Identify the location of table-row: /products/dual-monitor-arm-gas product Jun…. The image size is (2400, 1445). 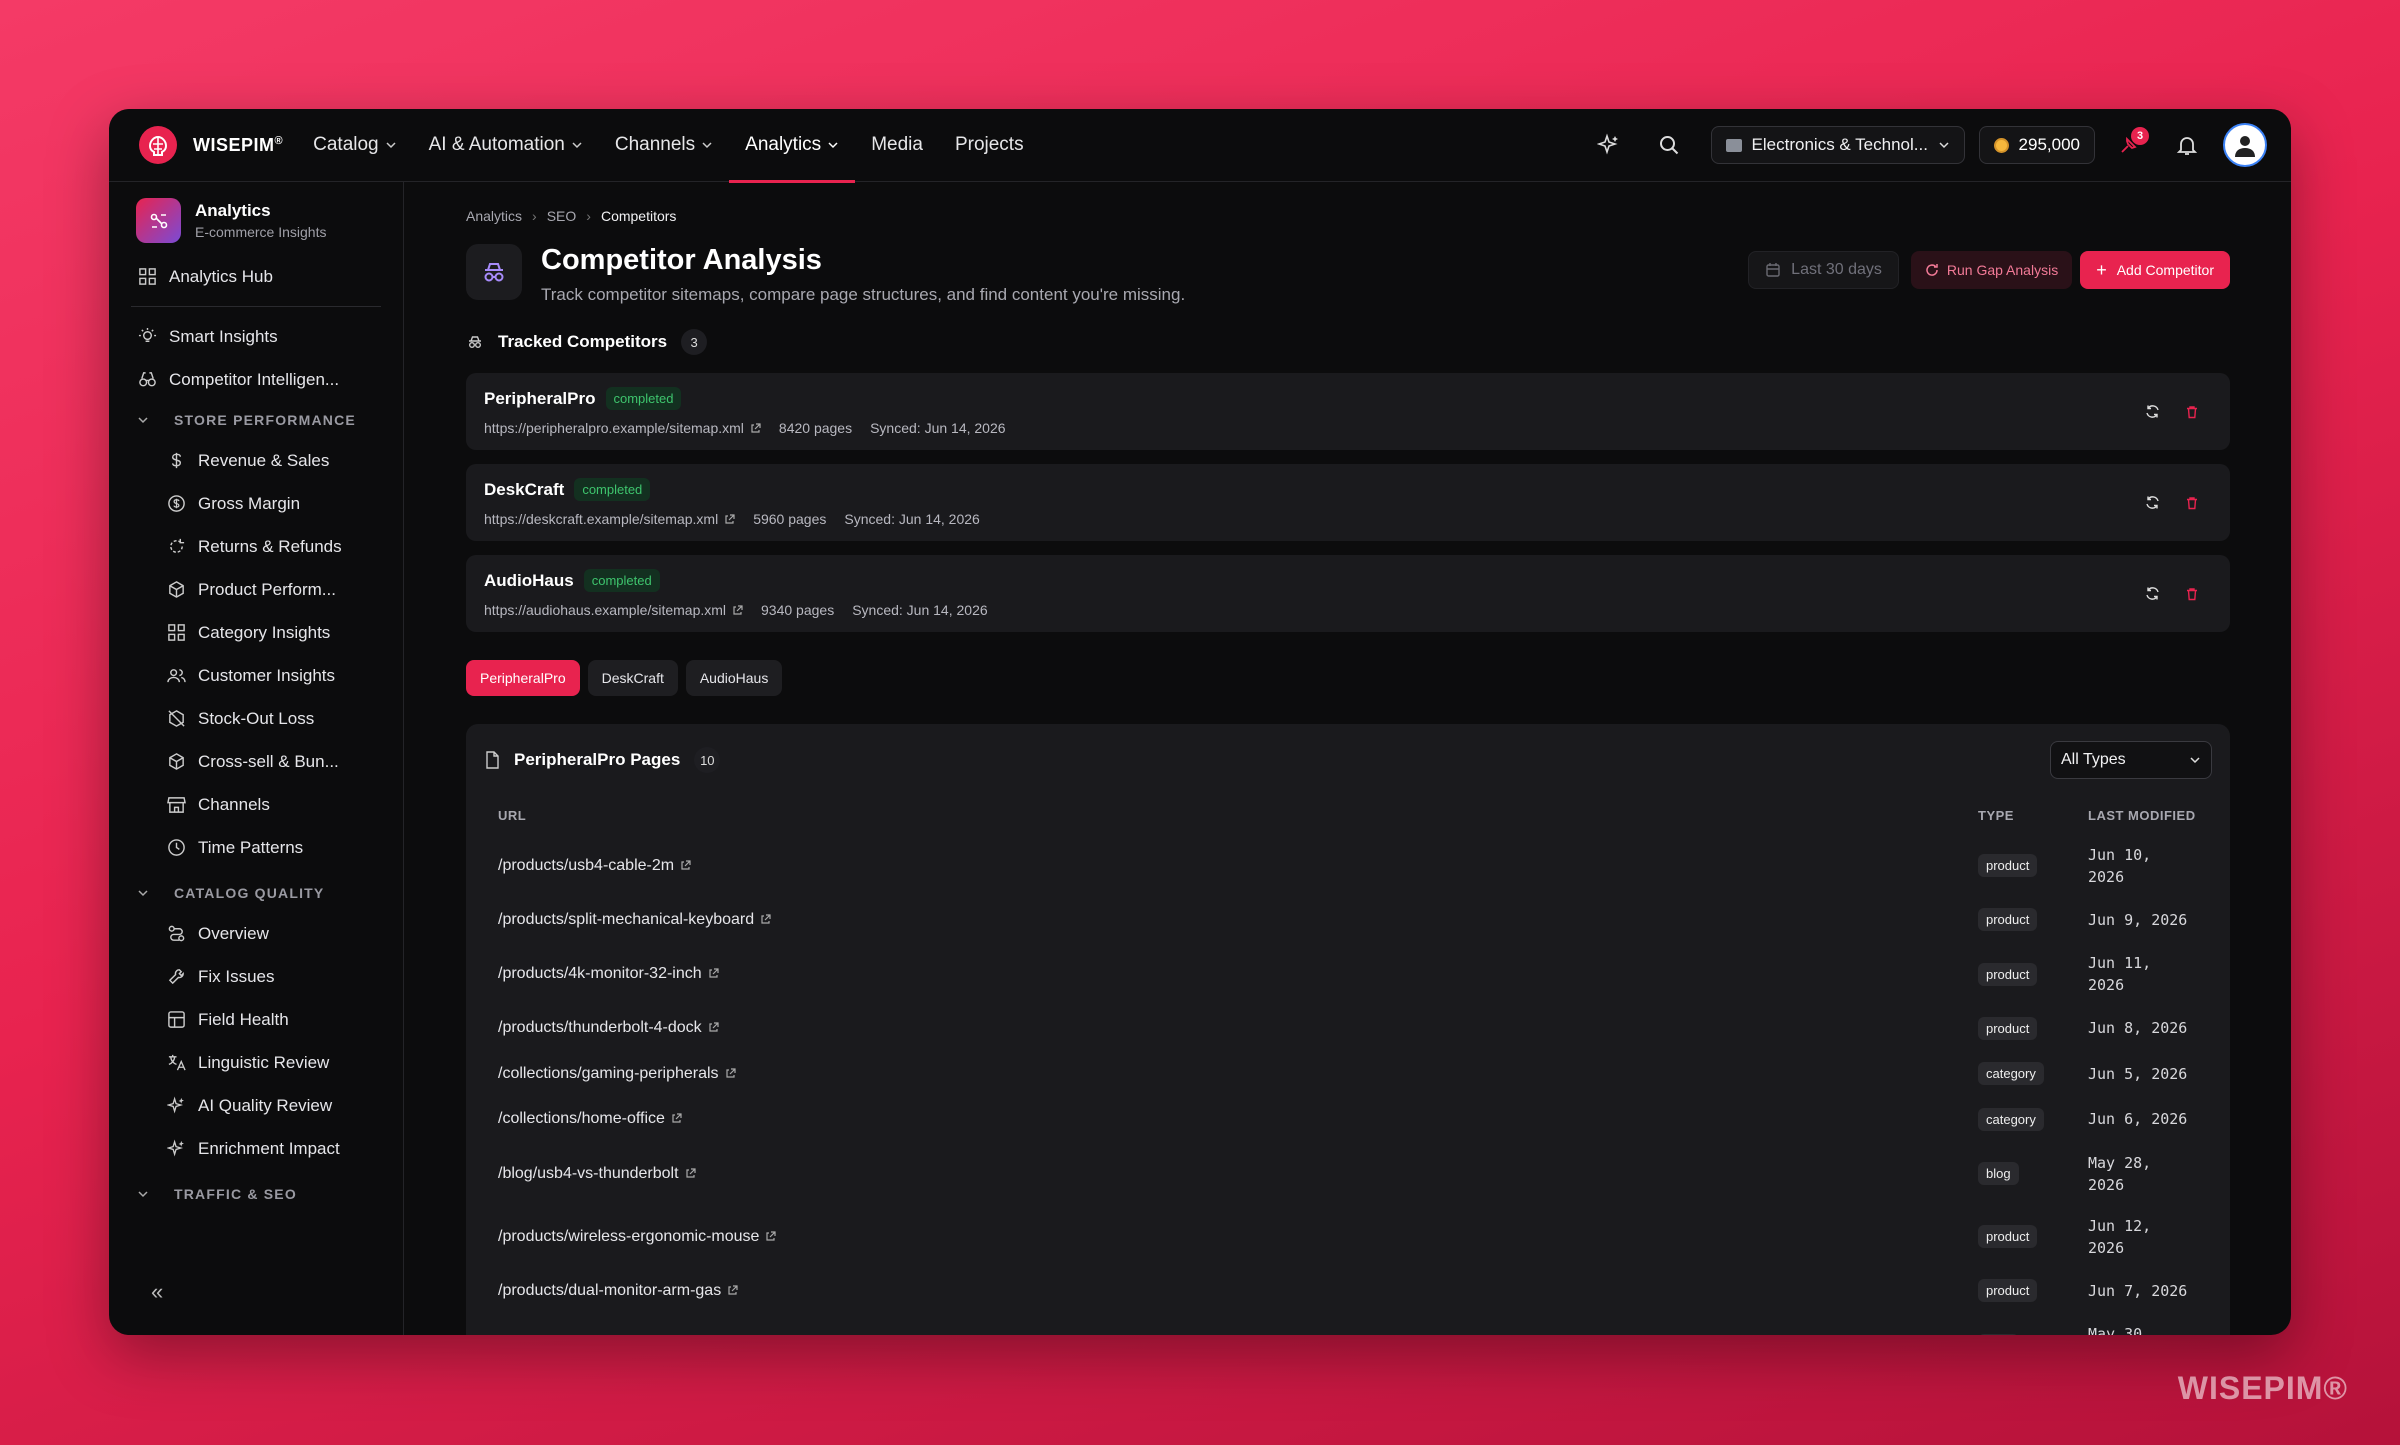
(1348, 1291).